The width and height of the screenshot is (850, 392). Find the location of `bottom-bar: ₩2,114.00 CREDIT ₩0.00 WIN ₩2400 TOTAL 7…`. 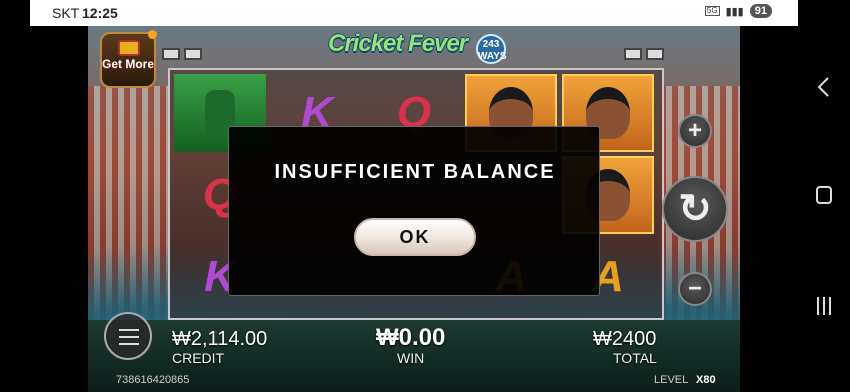

bottom-bar: ₩2,114.00 CREDIT ₩0.00 WIN ₩2400 TOTAL 7… is located at coordinates (414, 355).